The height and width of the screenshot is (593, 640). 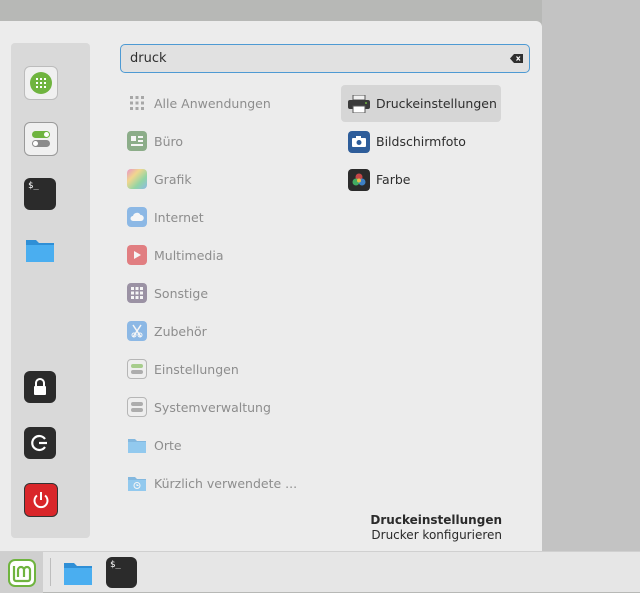 I want to click on logout-icon, so click(x=39, y=443).